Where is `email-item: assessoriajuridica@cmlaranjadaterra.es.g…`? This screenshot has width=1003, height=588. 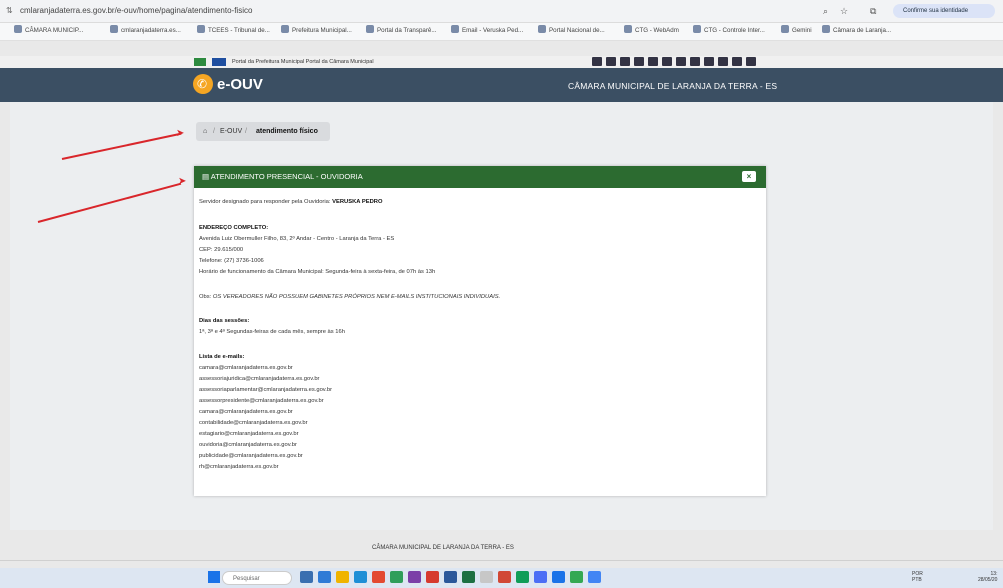
email-item: assessoriajuridica@cmlaranjadaterra.es.g… is located at coordinates (259, 379).